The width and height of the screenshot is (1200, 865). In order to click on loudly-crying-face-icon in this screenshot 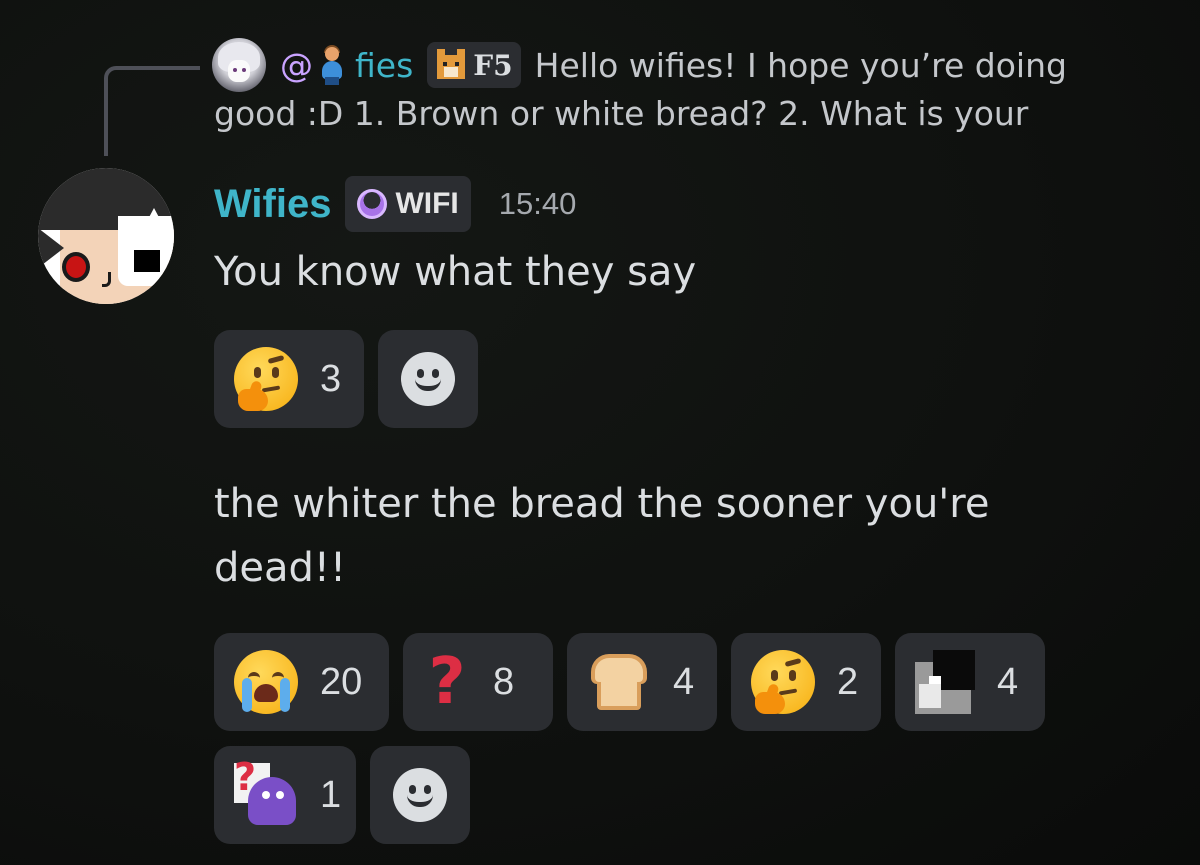, I will do `click(266, 682)`.